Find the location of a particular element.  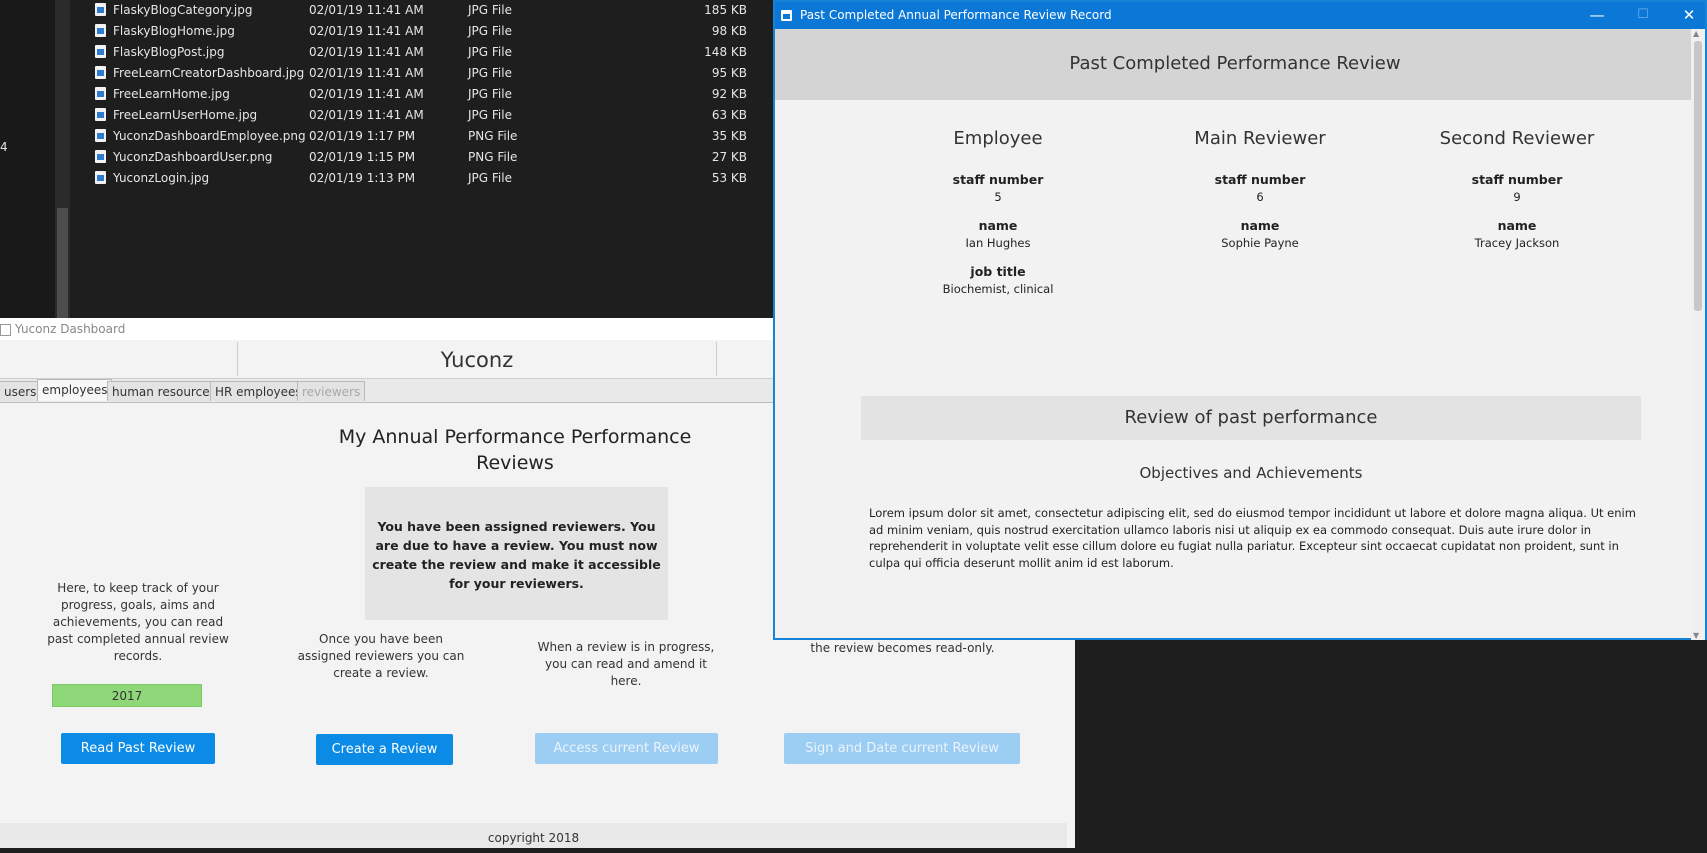

file-name: FreeLearnHome.jpg is located at coordinates (171, 94).